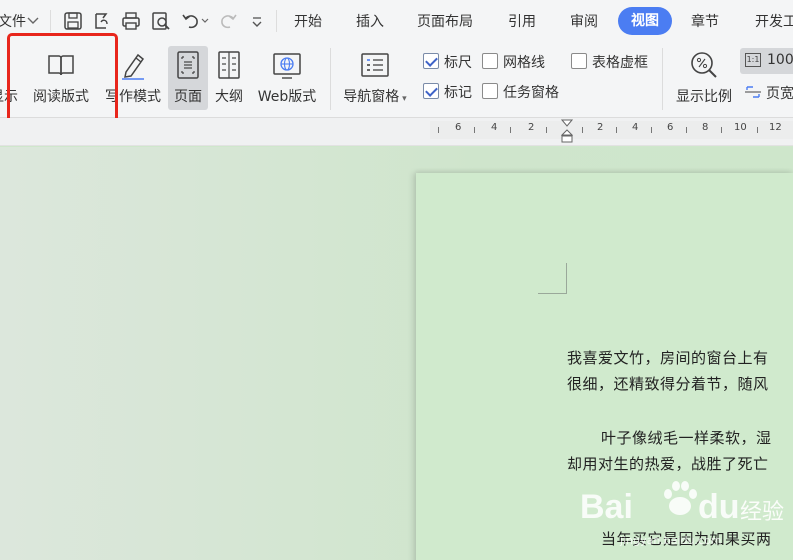 Image resolution: width=793 pixels, height=560 pixels. What do you see at coordinates (257, 22) in the screenshot?
I see `customize-toolbar-icon` at bounding box center [257, 22].